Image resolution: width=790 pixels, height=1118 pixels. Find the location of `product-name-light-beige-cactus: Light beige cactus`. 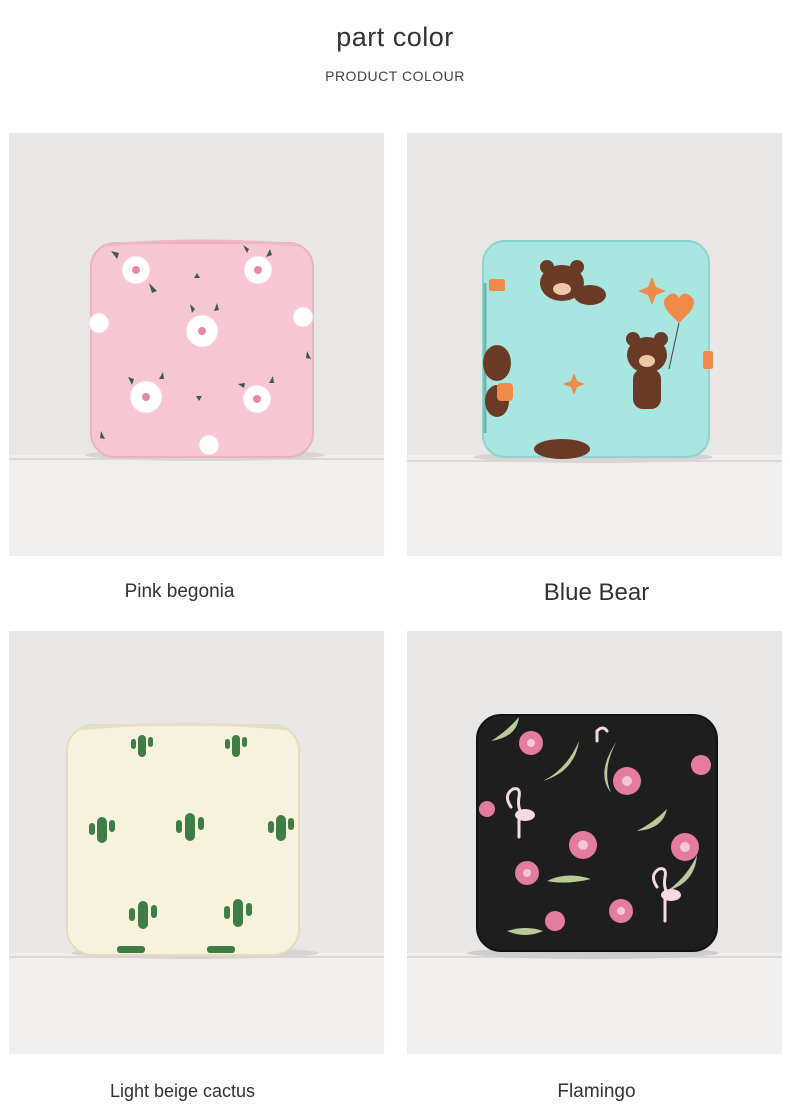

product-name-light-beige-cactus: Light beige cactus is located at coordinates (182, 1091).